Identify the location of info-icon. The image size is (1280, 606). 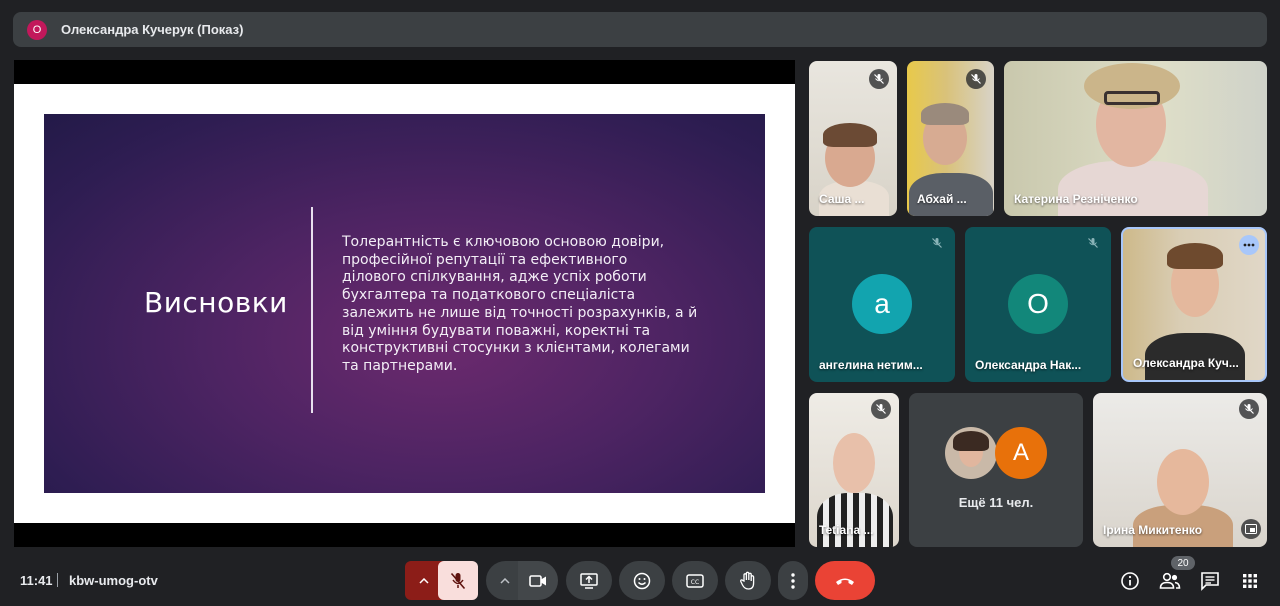
(1130, 581).